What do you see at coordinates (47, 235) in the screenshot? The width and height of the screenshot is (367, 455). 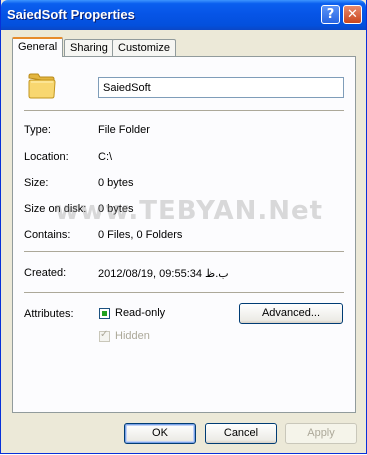 I see `contains-label: Contains:` at bounding box center [47, 235].